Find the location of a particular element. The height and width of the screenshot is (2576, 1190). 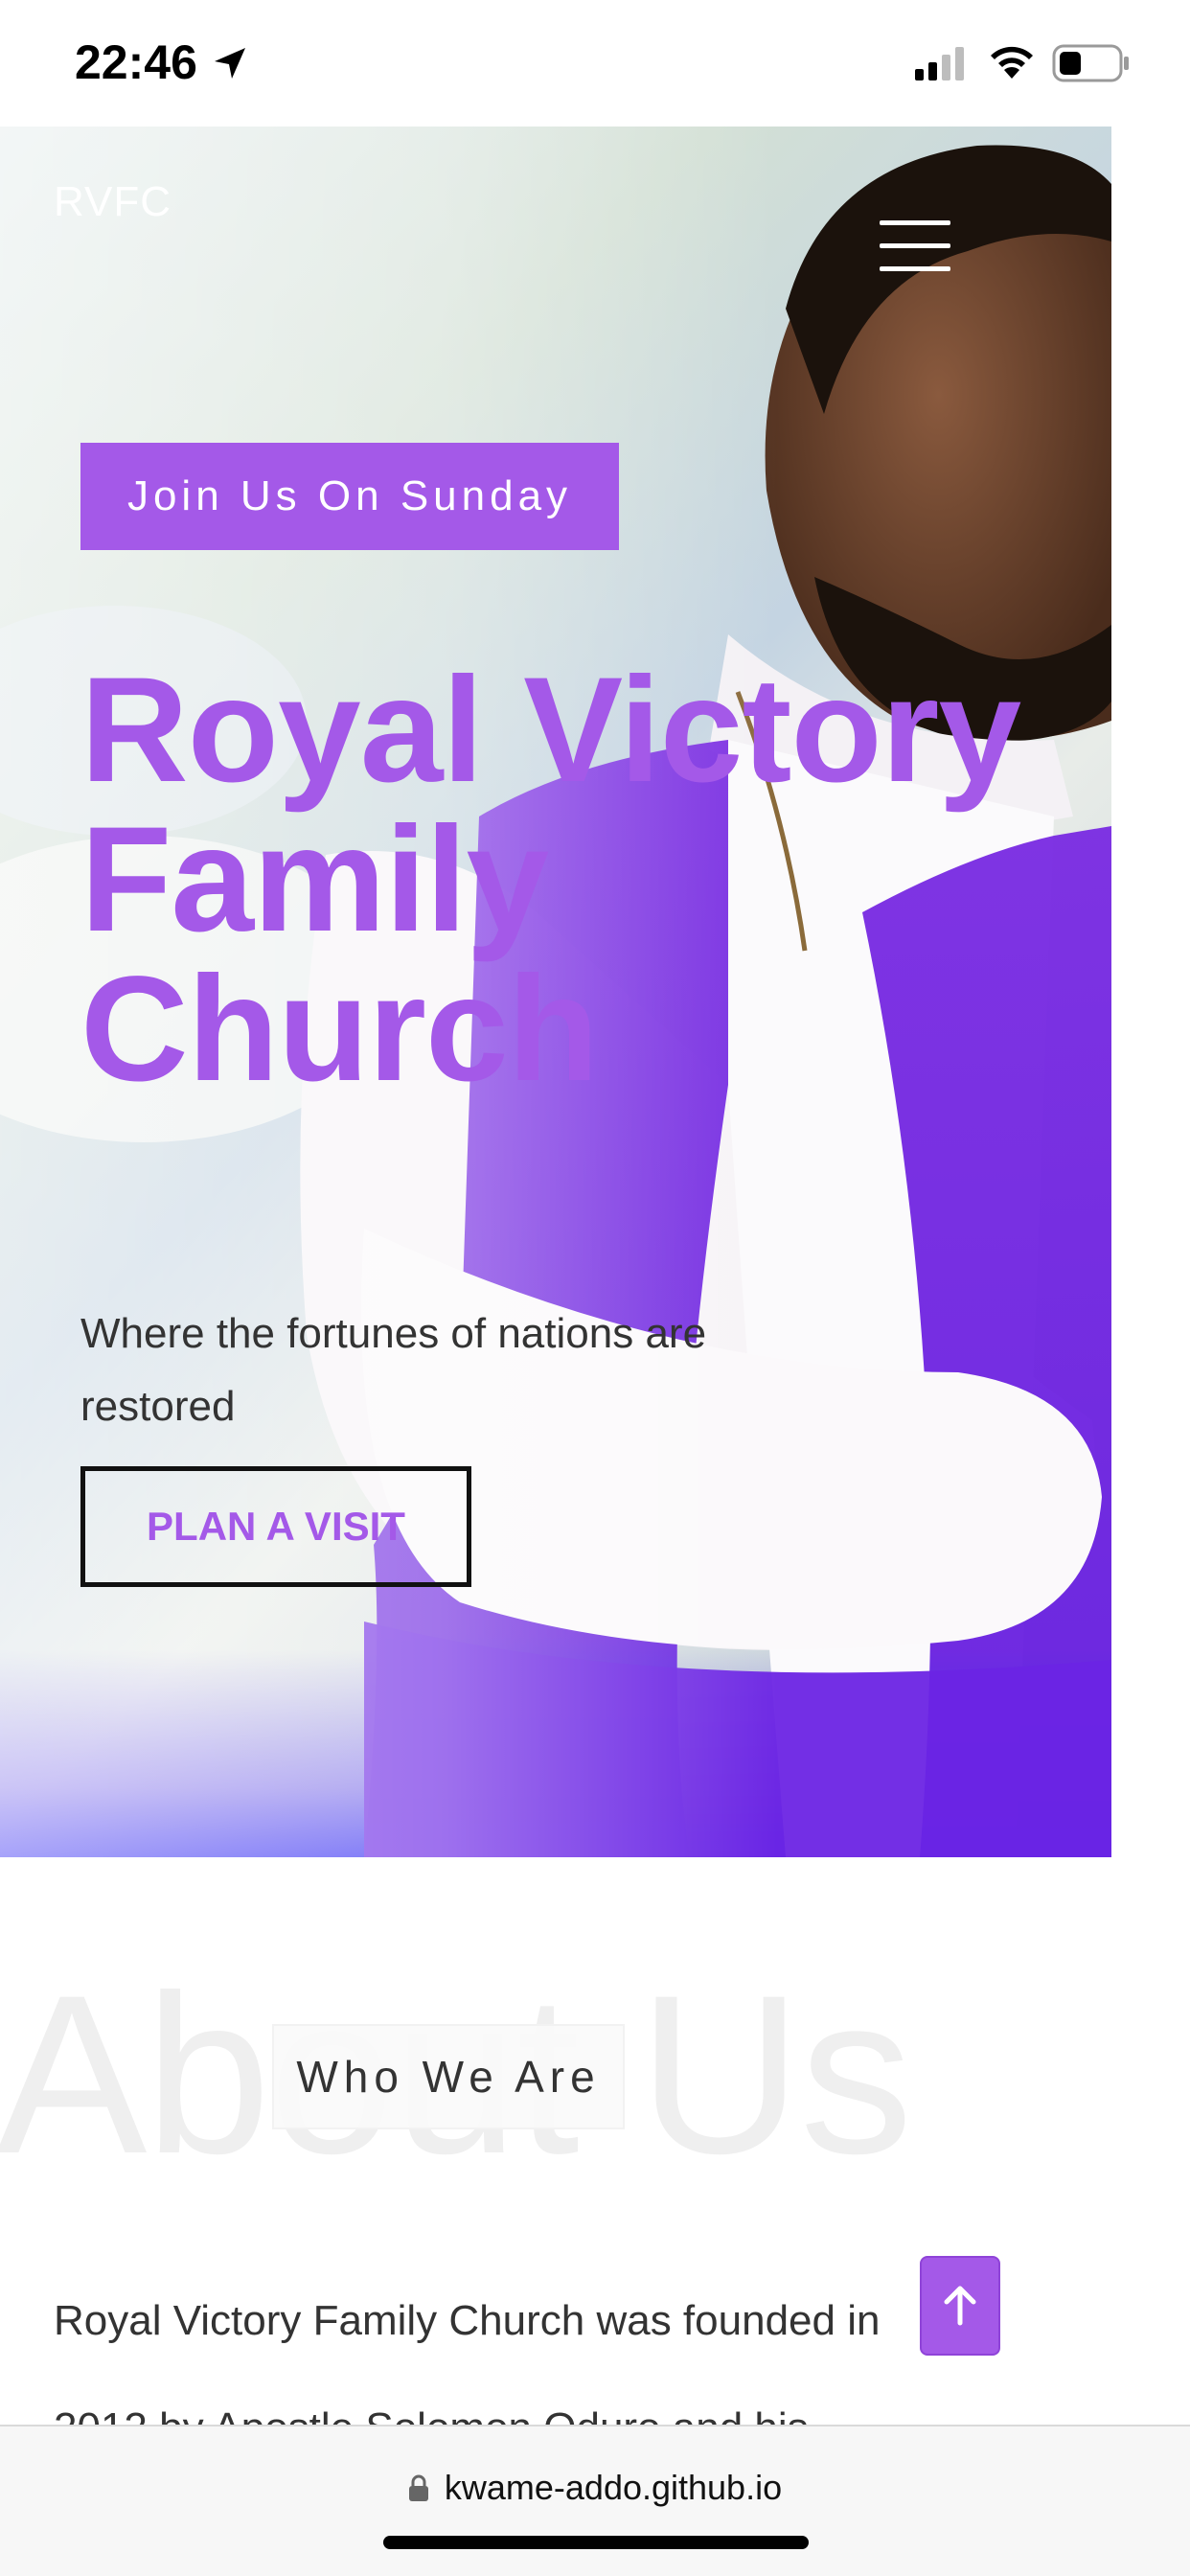

status-bar: 22:46 is located at coordinates (595, 63).